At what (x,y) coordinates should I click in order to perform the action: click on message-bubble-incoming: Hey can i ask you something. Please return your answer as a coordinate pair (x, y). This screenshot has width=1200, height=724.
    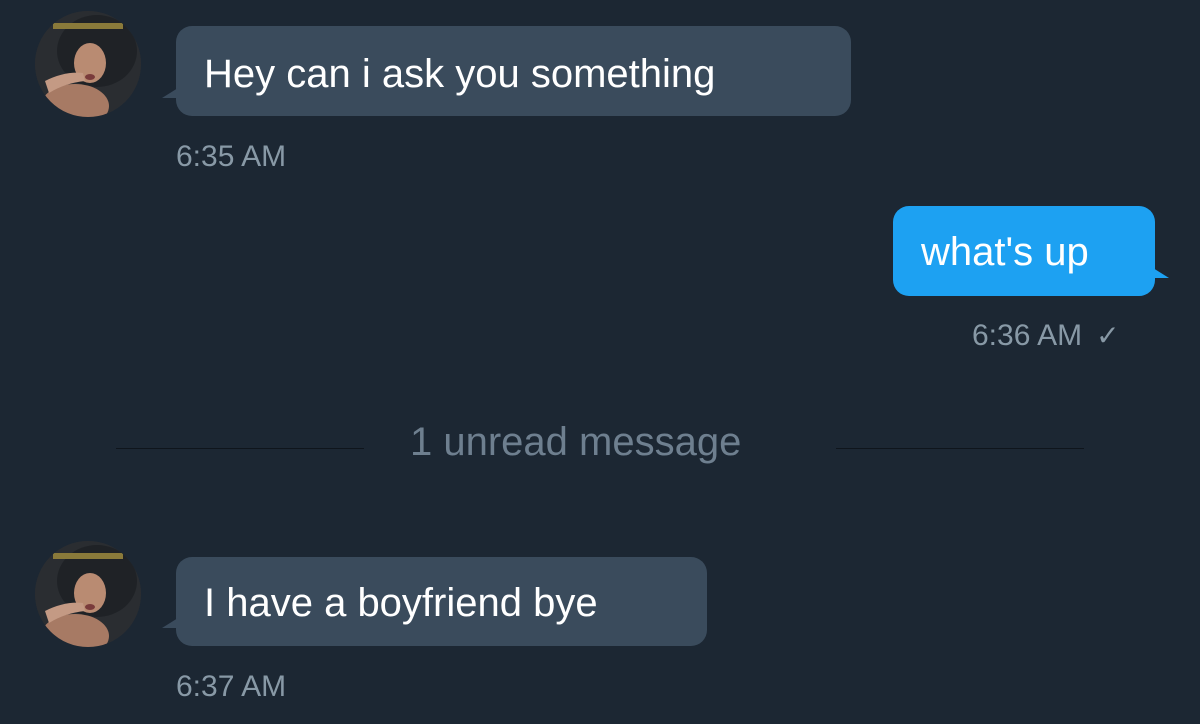
    Looking at the image, I should click on (506, 71).